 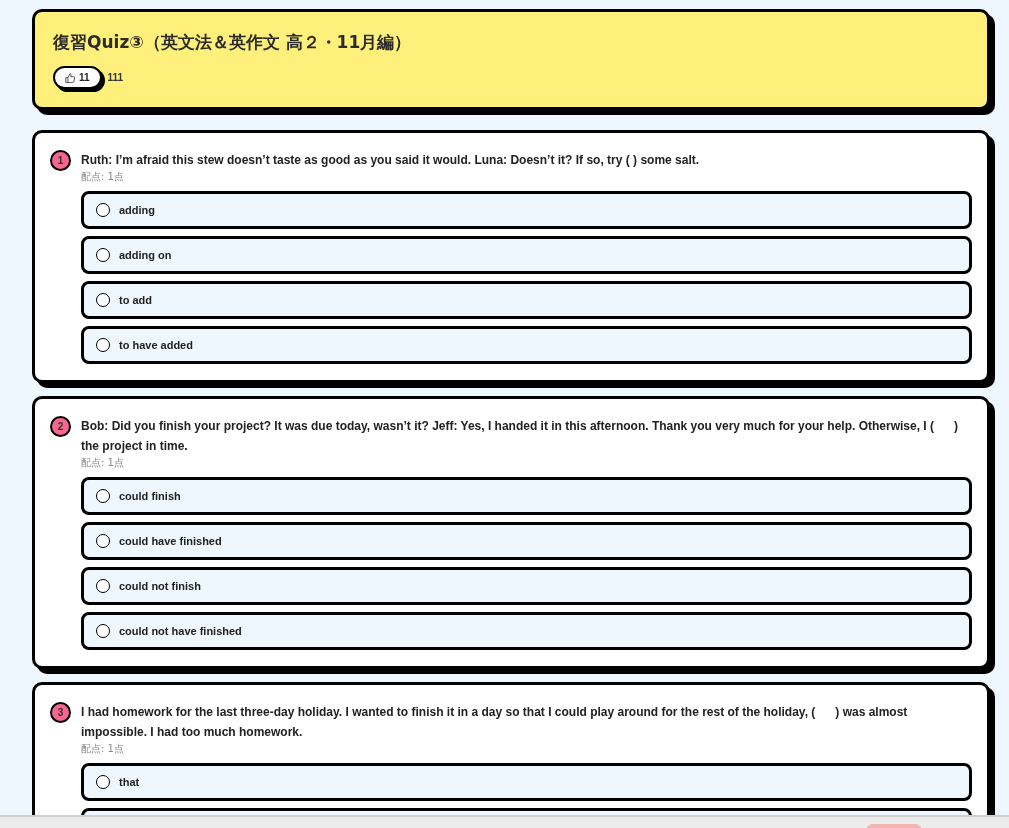 I want to click on count-text: 111, so click(x=115, y=77).